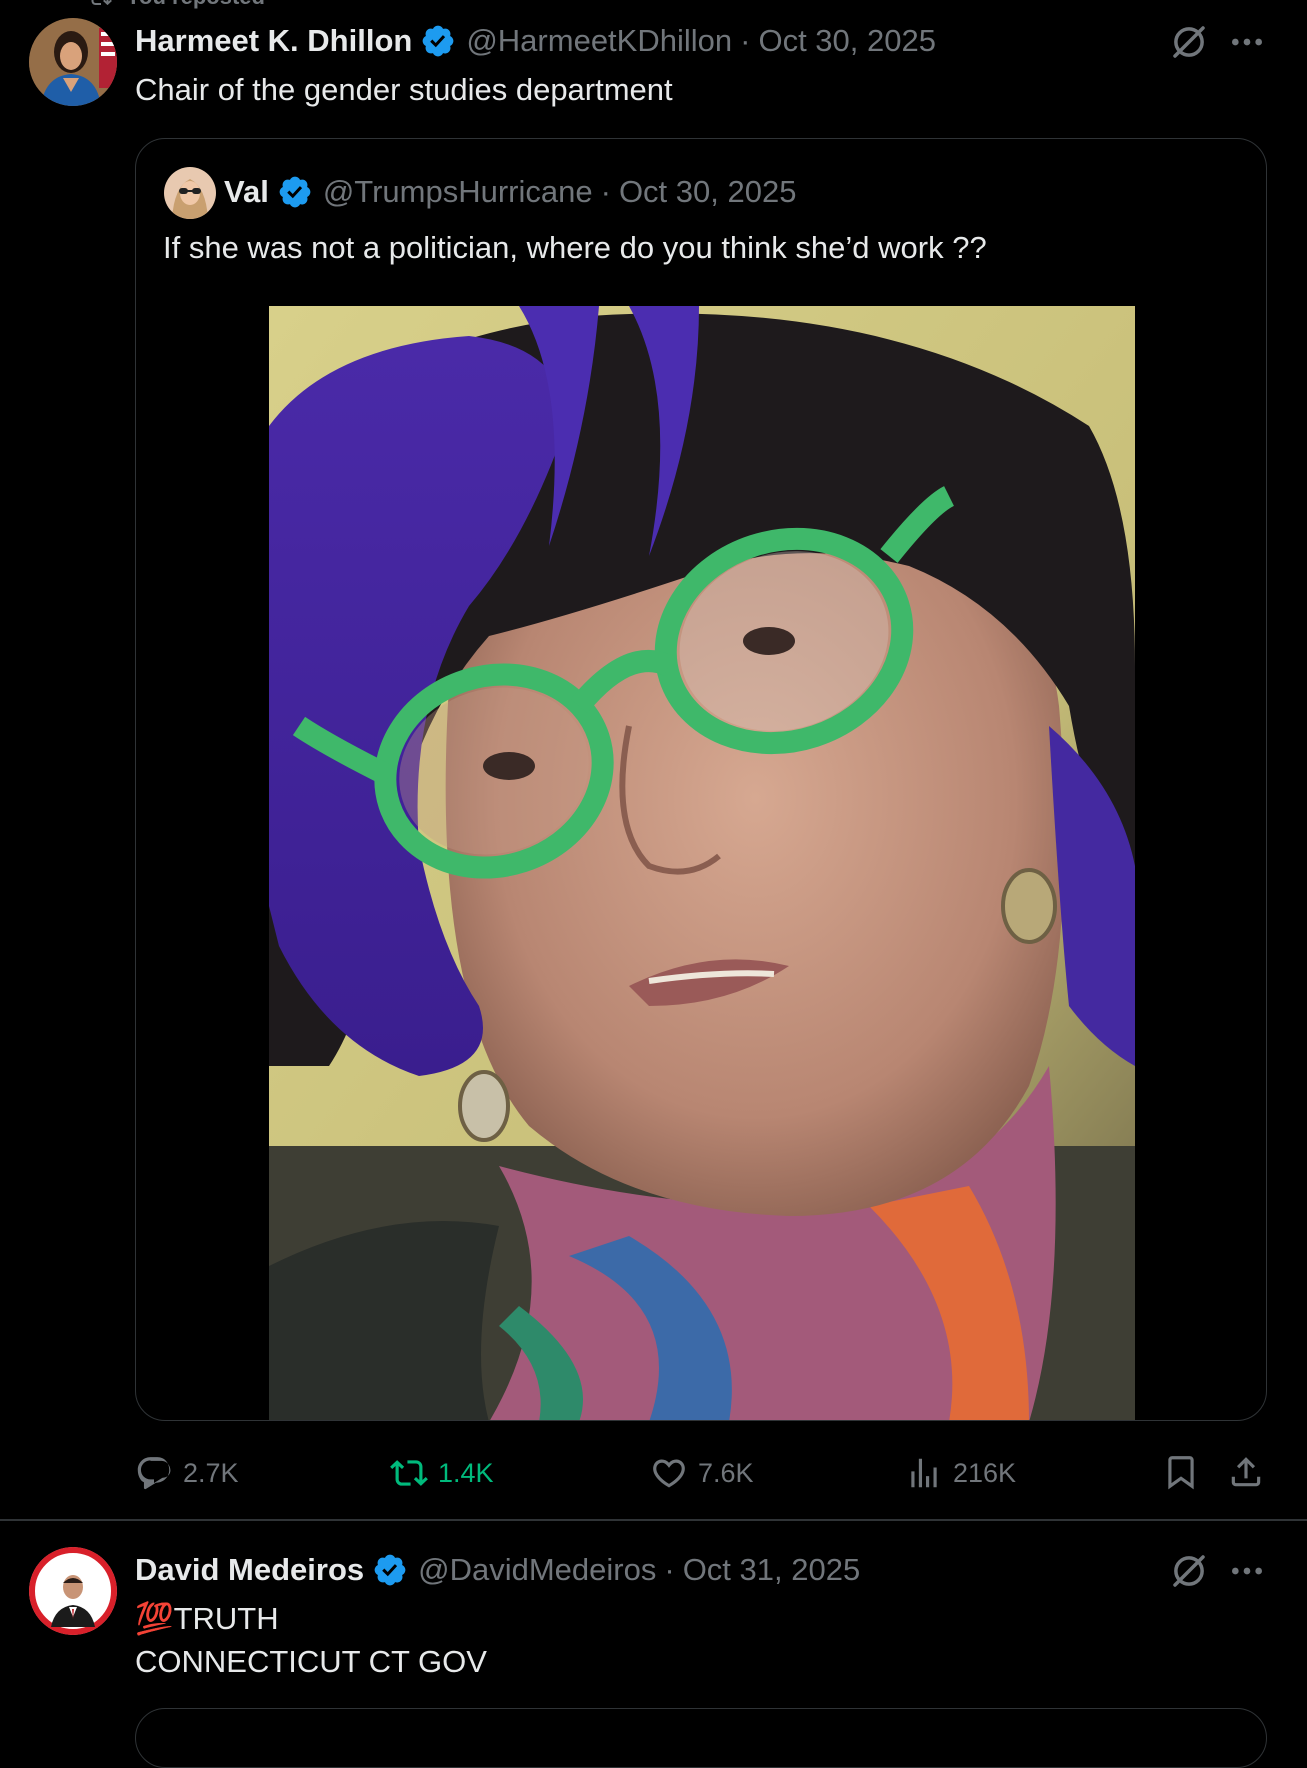 The width and height of the screenshot is (1307, 1768). Describe the element at coordinates (1246, 1472) in the screenshot. I see `share-icon` at that location.